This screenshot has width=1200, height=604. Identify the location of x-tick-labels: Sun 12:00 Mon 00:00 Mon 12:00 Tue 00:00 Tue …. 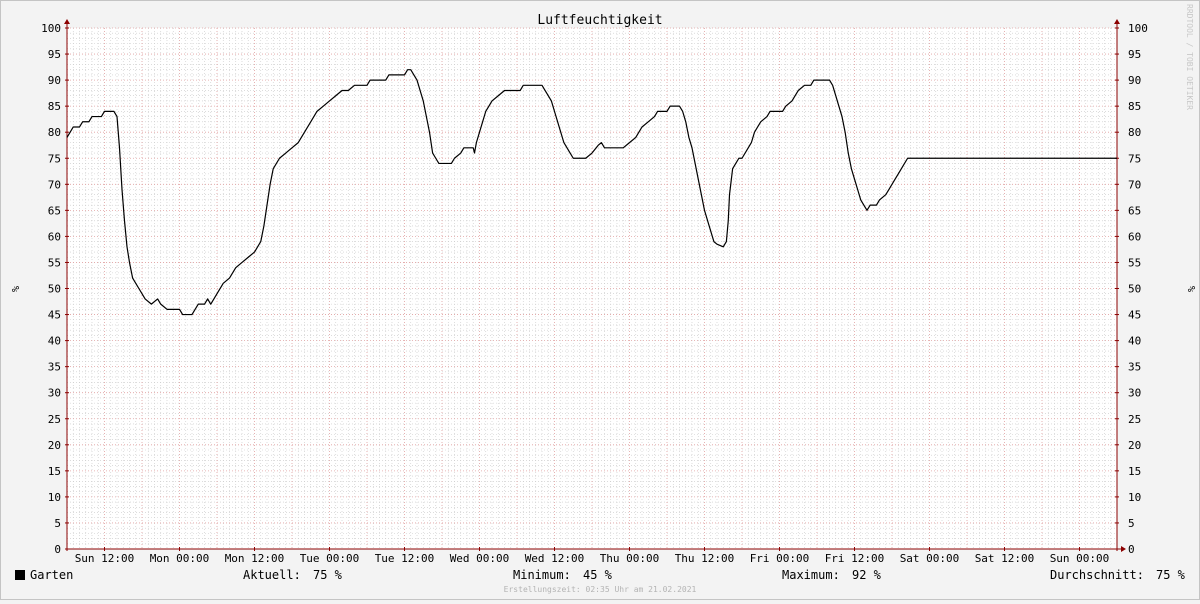
(592, 558).